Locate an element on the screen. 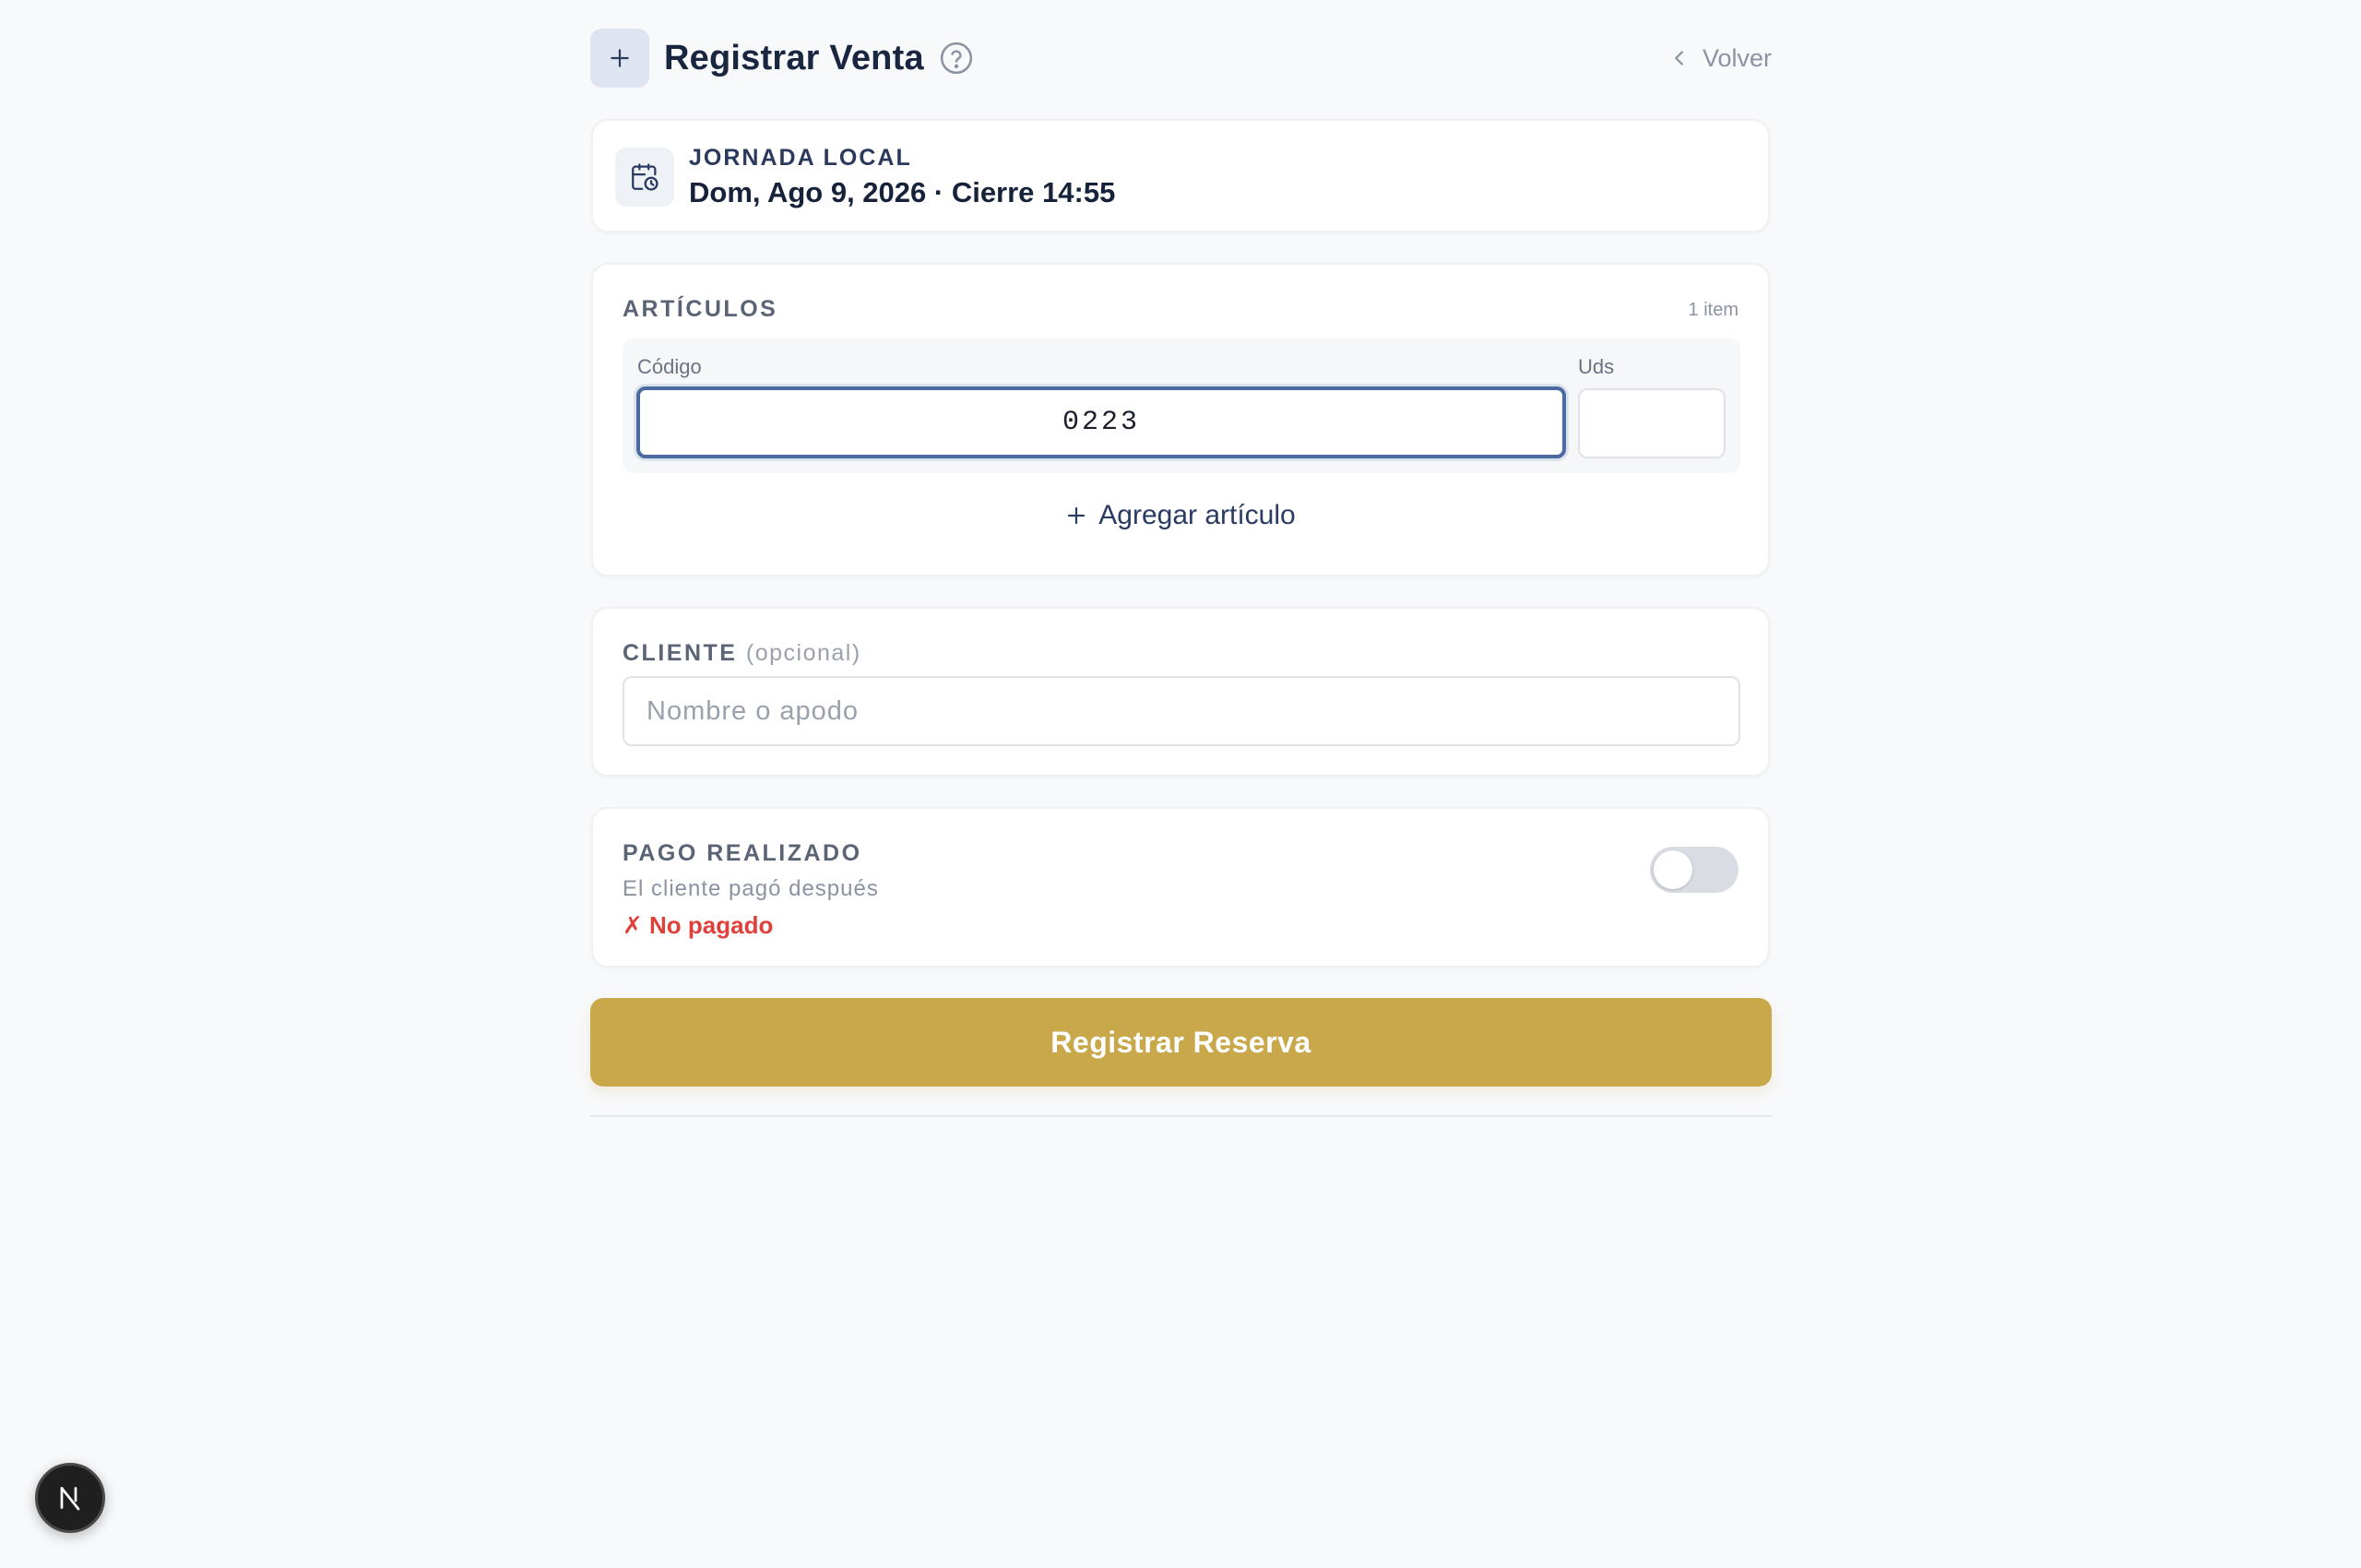  calendar-badge is located at coordinates (644, 177).